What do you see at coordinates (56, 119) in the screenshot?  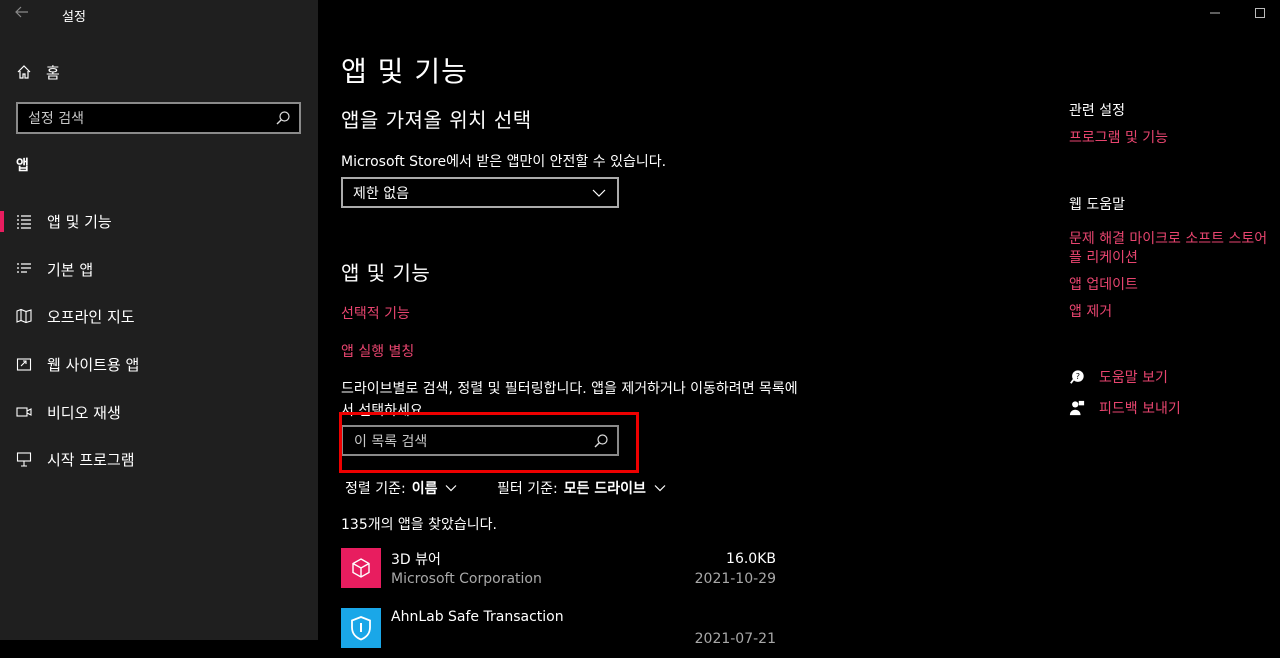 I see `settings-search-placeholder: 설정 검색` at bounding box center [56, 119].